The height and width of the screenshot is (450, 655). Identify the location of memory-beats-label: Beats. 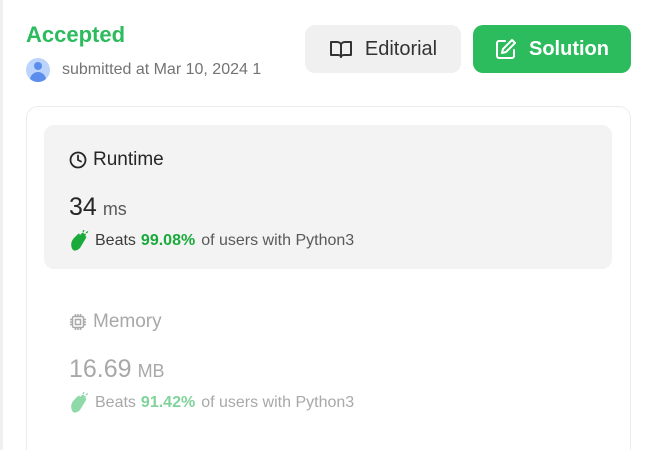
(115, 402).